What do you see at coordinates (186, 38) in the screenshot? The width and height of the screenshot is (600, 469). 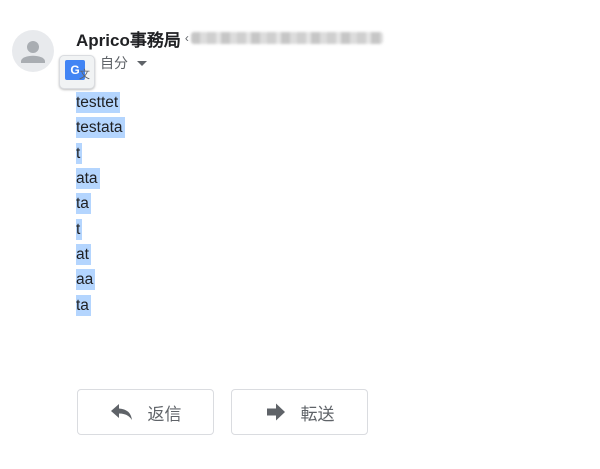 I see `sender-email-bracket: ‹` at bounding box center [186, 38].